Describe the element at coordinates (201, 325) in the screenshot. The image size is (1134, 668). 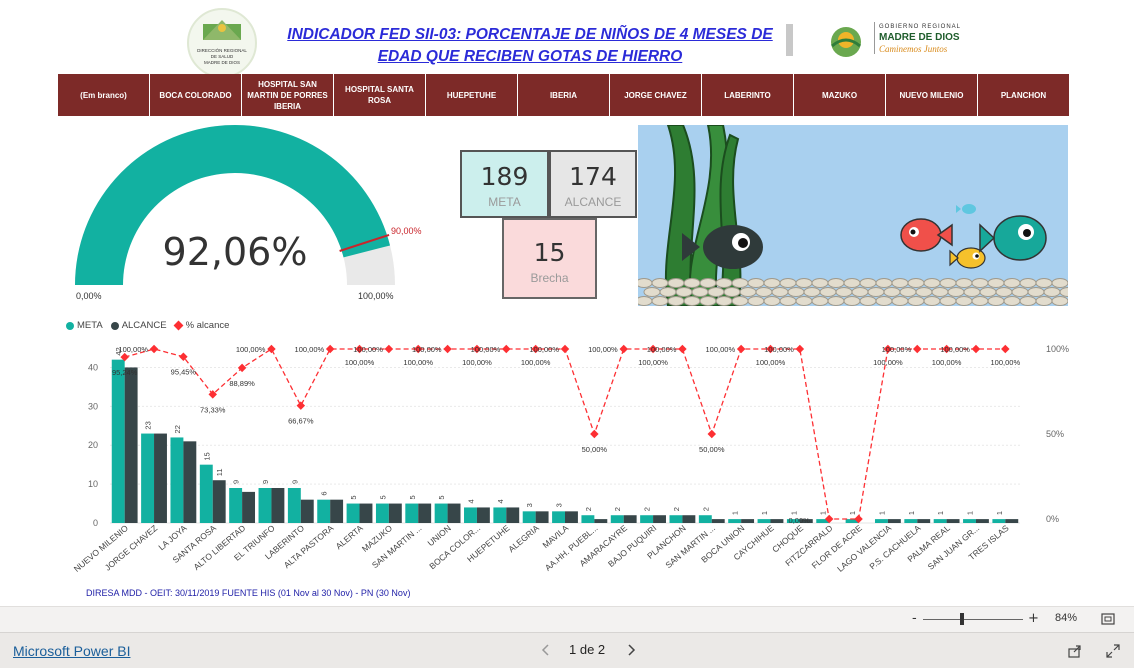
I see `legend-pct: % alcance` at that location.